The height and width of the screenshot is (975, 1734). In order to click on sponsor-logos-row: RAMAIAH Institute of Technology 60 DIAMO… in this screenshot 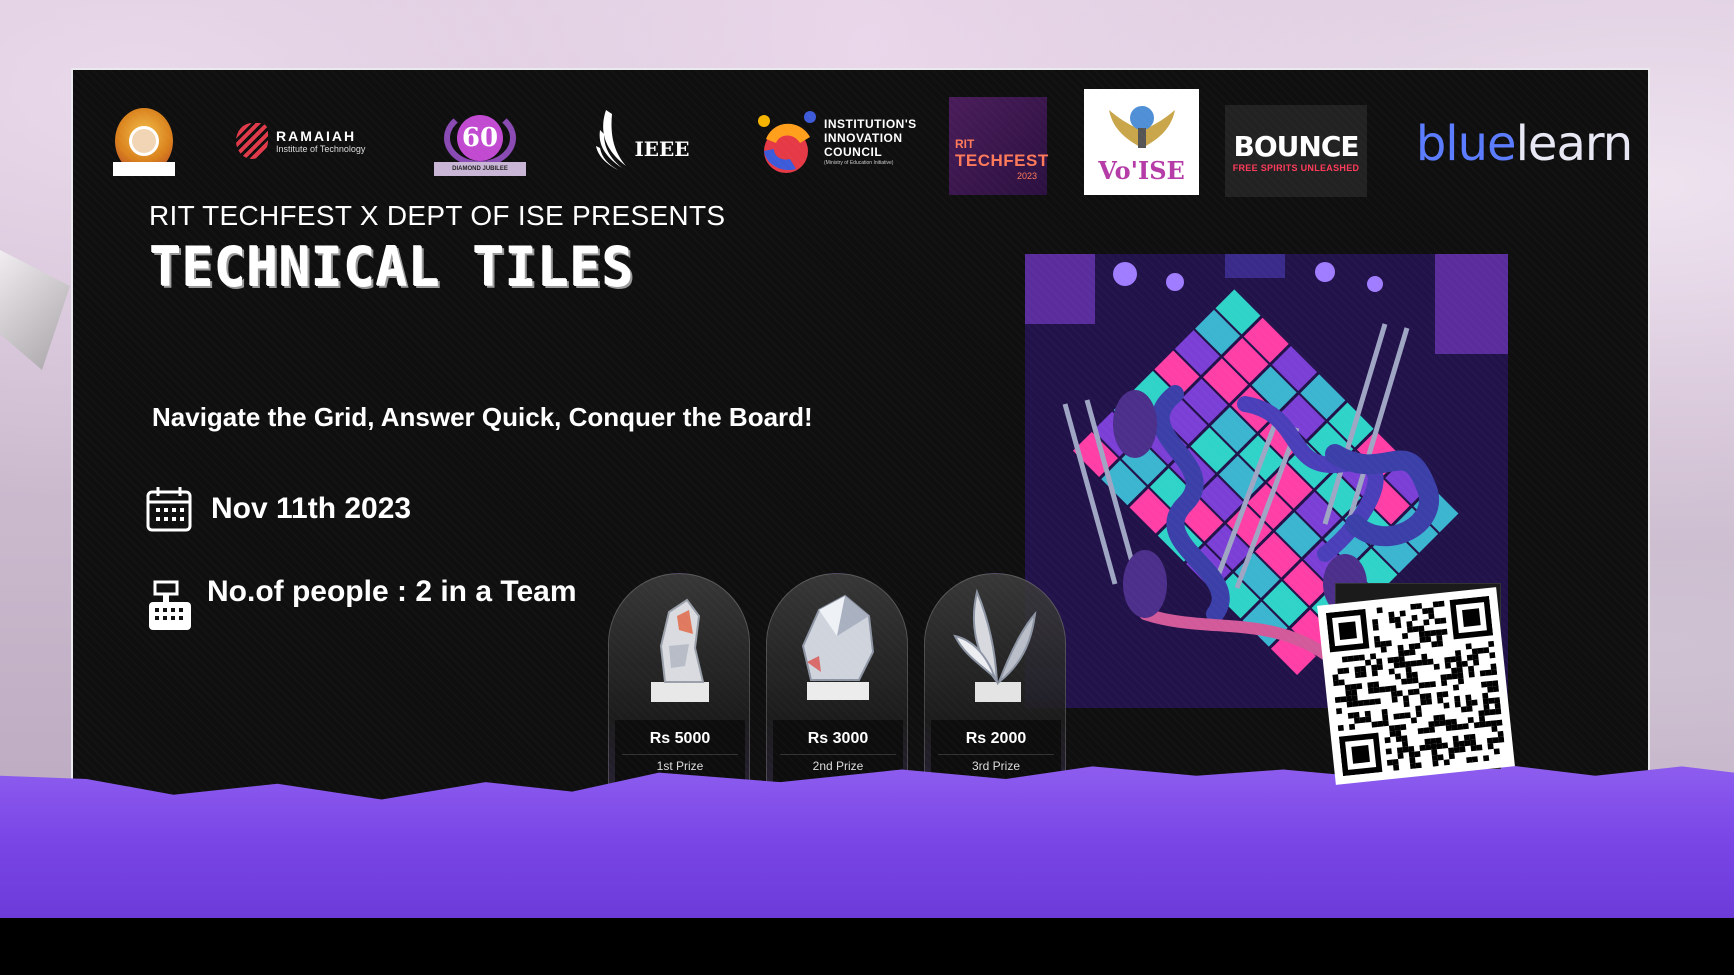, I will do `click(860, 140)`.